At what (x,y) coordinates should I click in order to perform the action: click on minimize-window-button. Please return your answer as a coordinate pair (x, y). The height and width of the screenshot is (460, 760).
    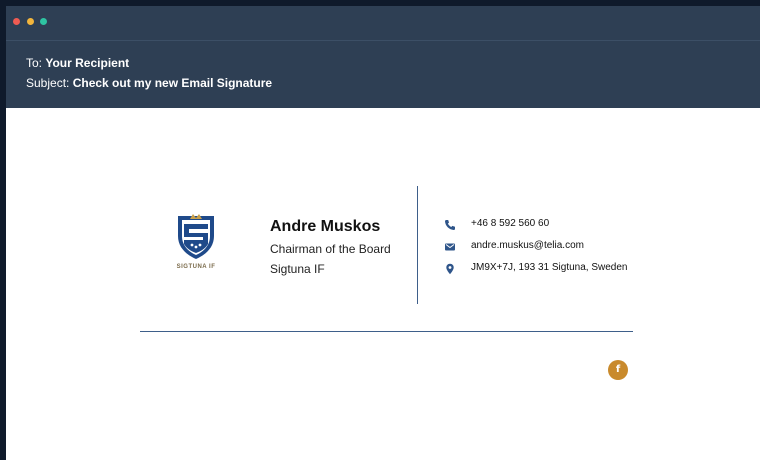
    Looking at the image, I should click on (30, 21).